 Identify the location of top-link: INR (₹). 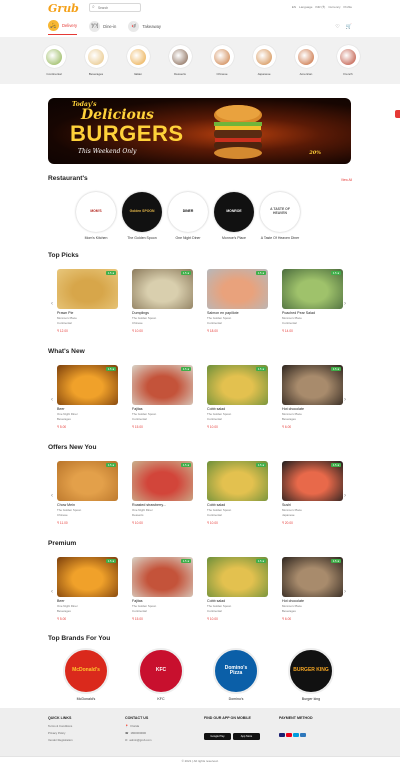
(320, 7).